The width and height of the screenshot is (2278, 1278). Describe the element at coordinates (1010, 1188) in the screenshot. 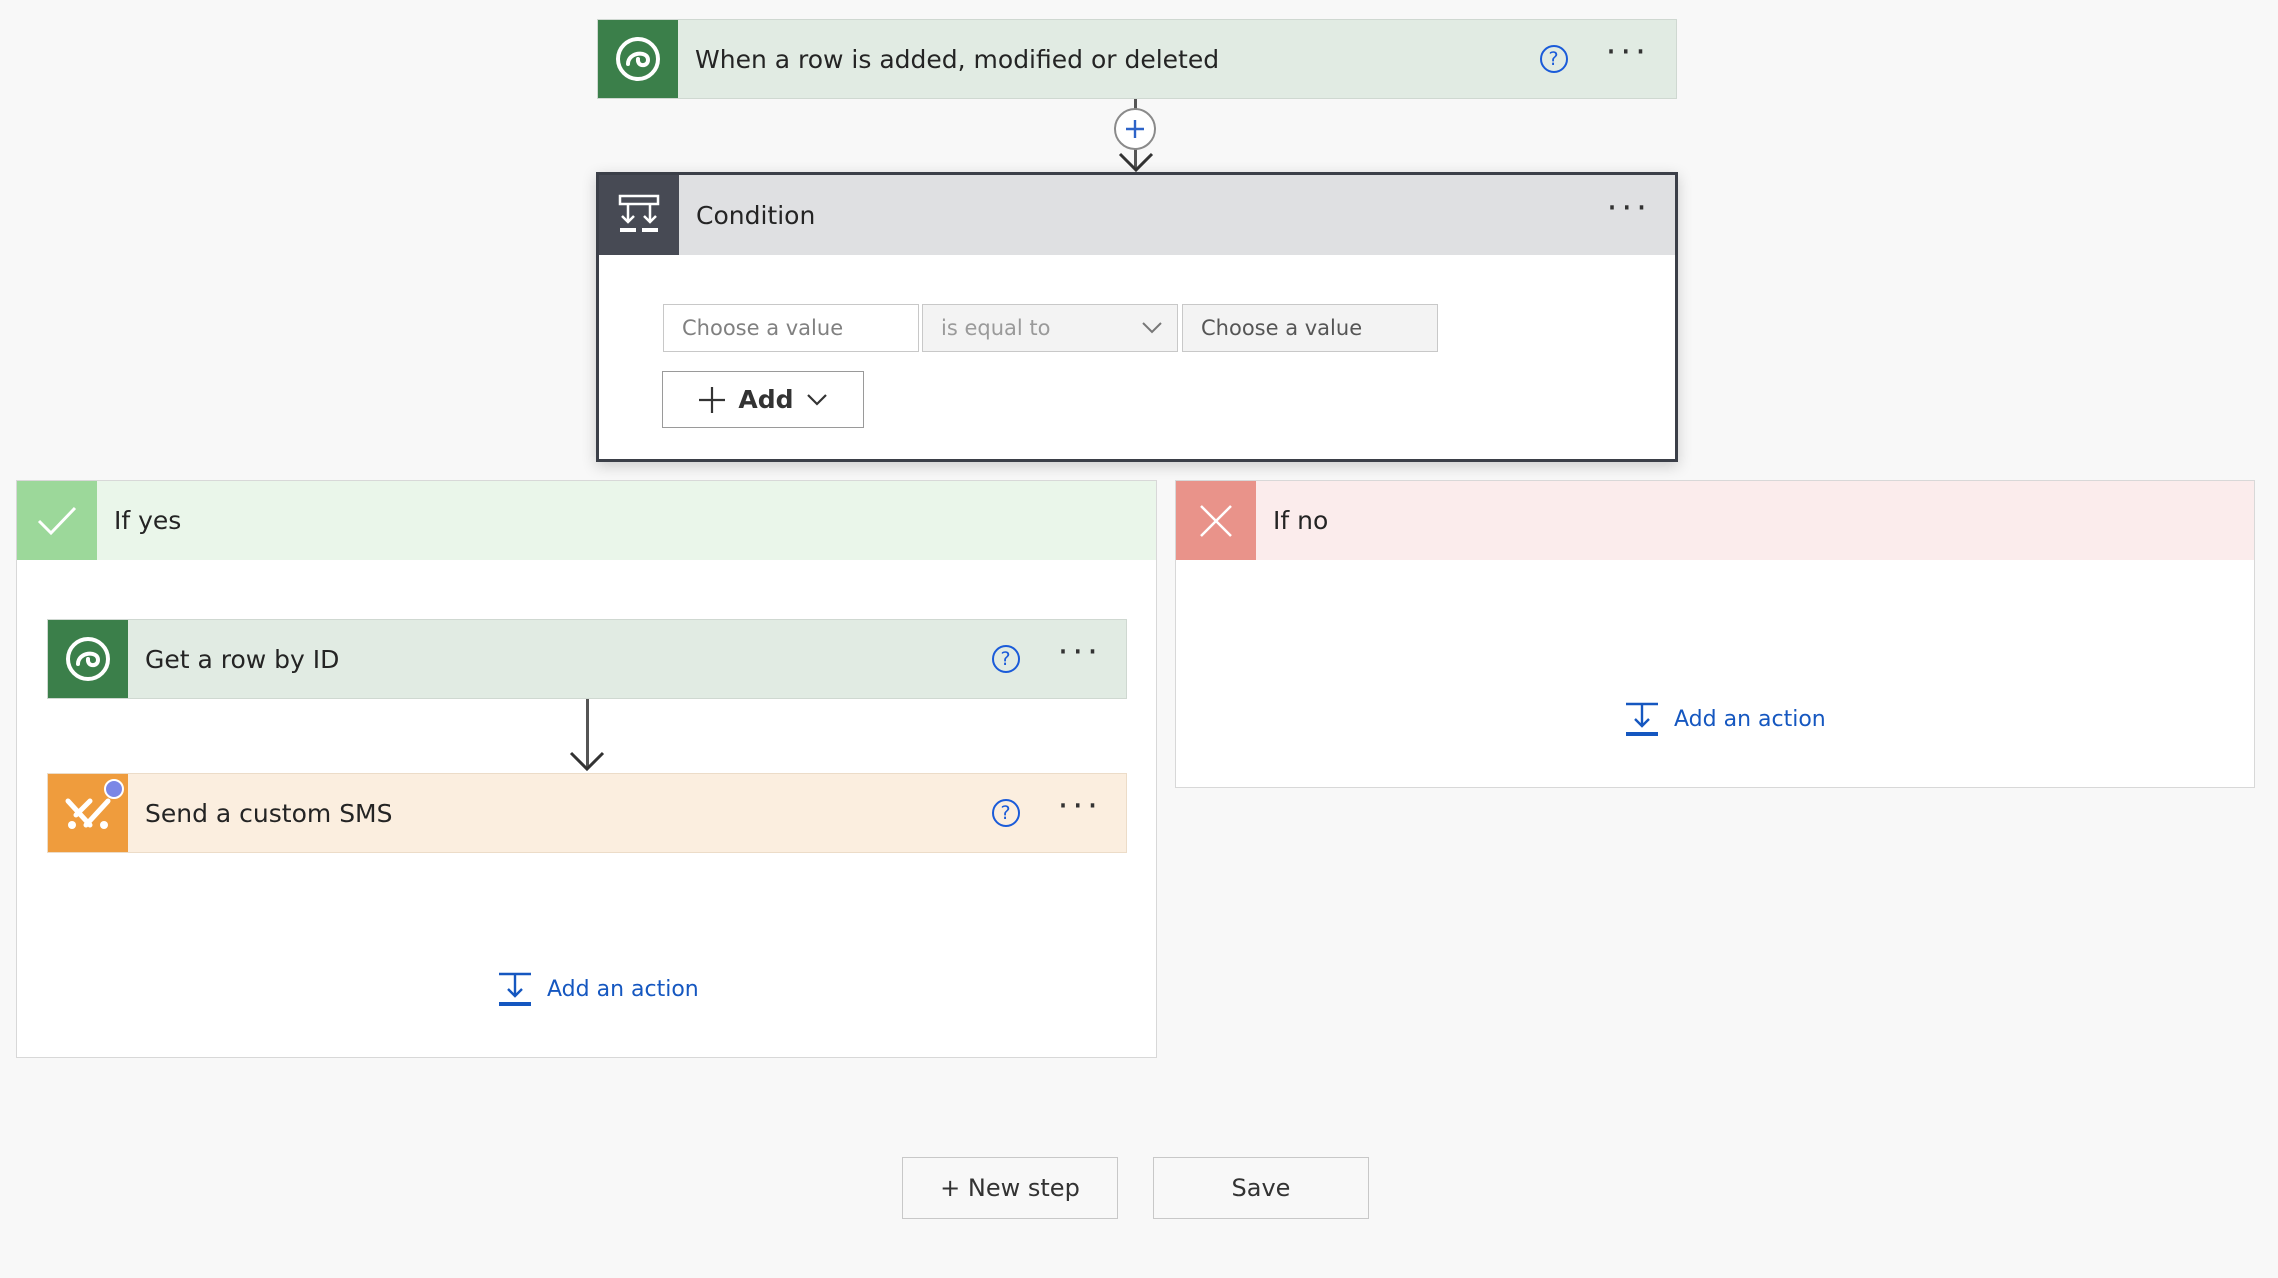

I see `new-step-button: + New step` at that location.